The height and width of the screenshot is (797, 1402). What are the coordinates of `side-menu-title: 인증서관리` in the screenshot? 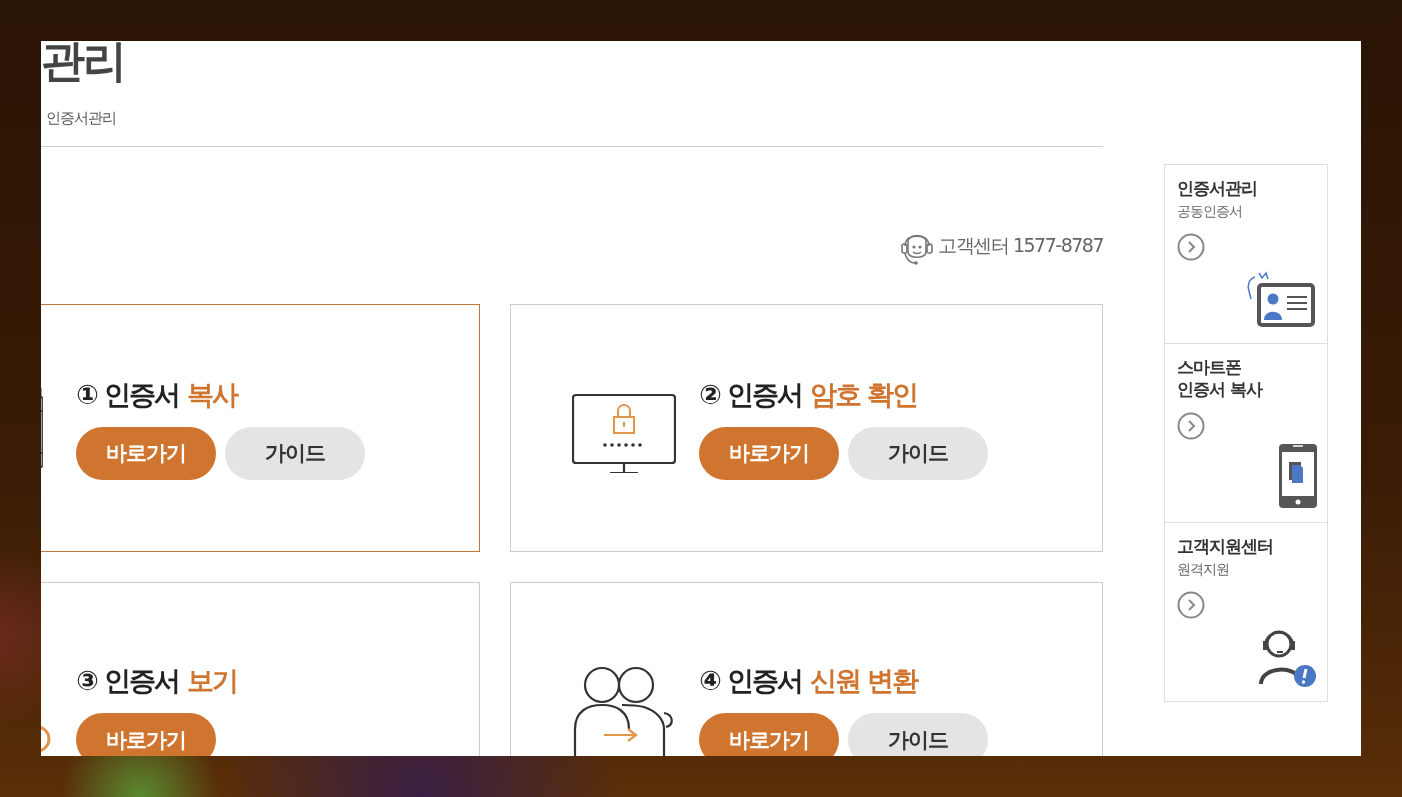 It's located at (1217, 188).